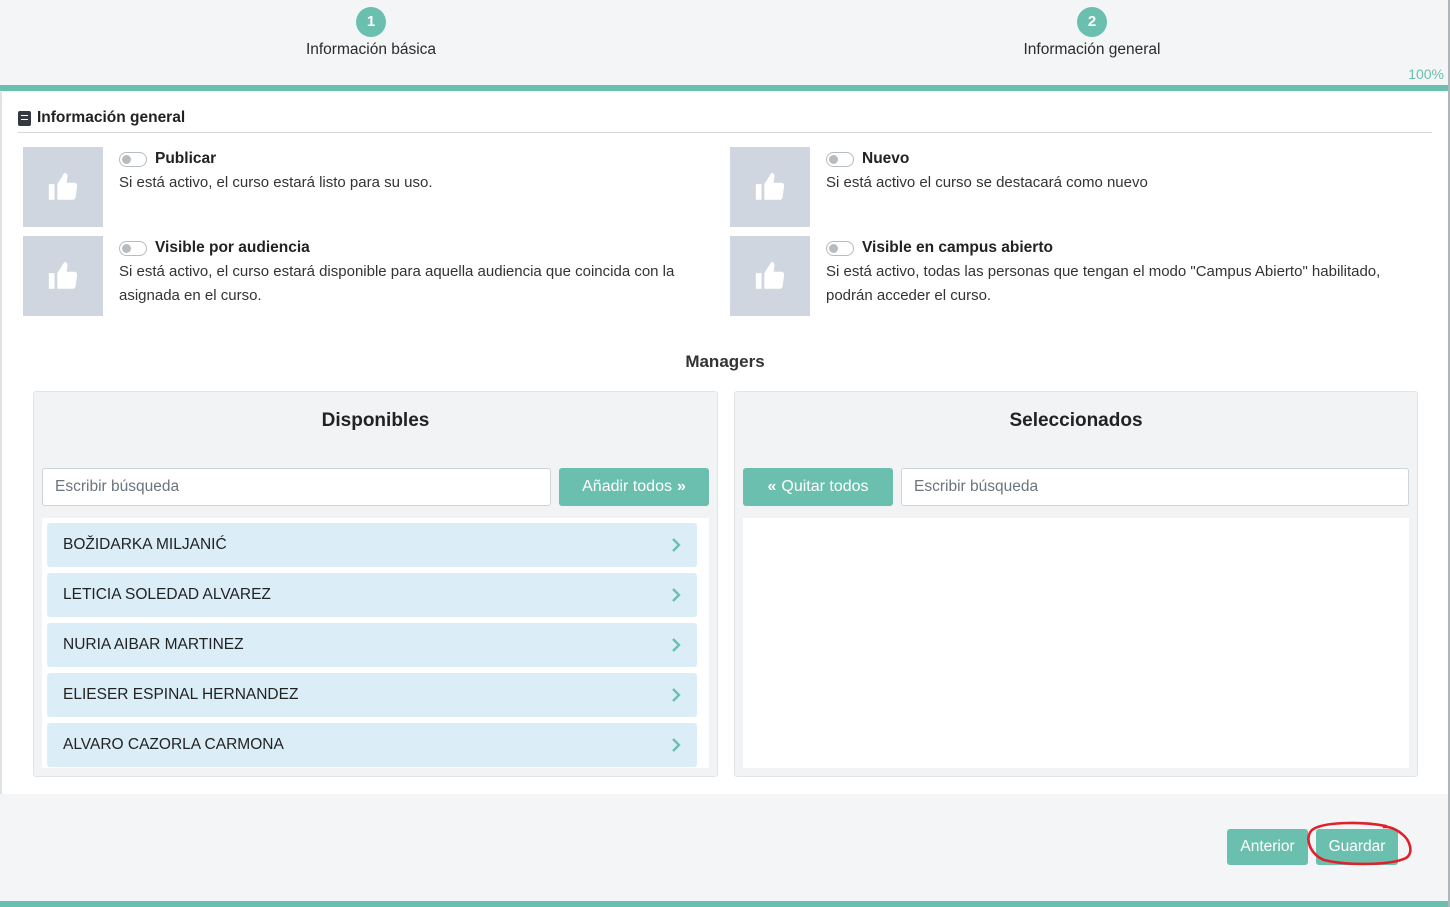 The image size is (1450, 907). I want to click on option-title: Visible en campus abierto, so click(957, 247).